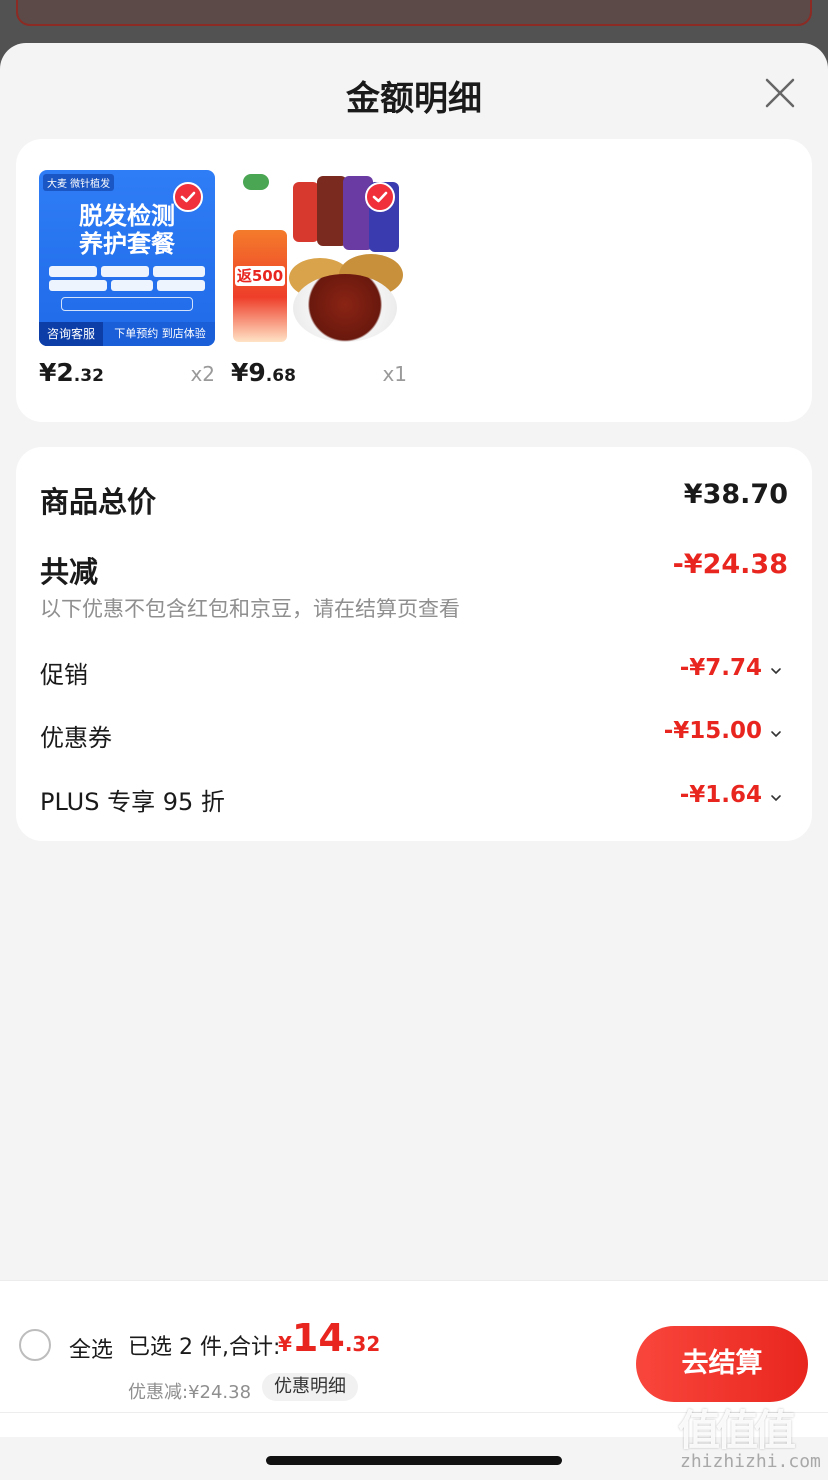  Describe the element at coordinates (414, 800) in the screenshot. I see `plus-discount-row: PLUS 专享 95 折 -¥1.64` at that location.